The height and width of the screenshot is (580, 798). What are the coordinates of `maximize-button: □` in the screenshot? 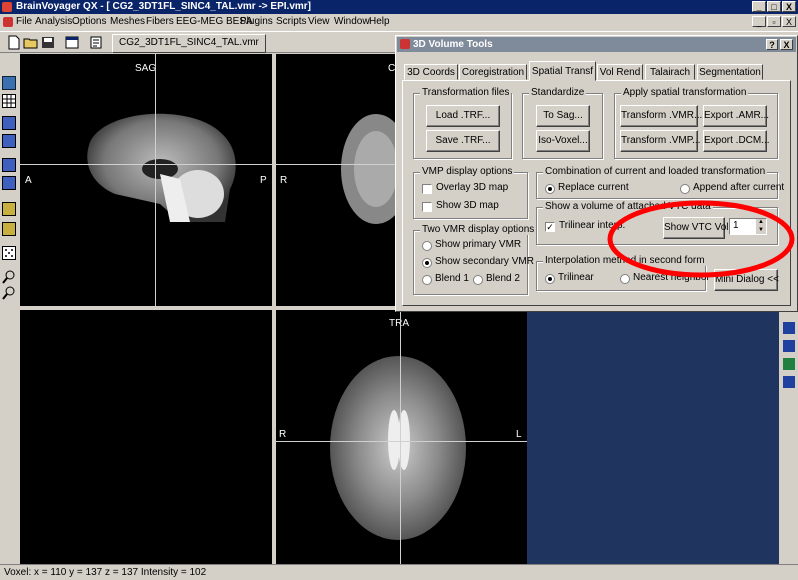 It's located at (774, 6).